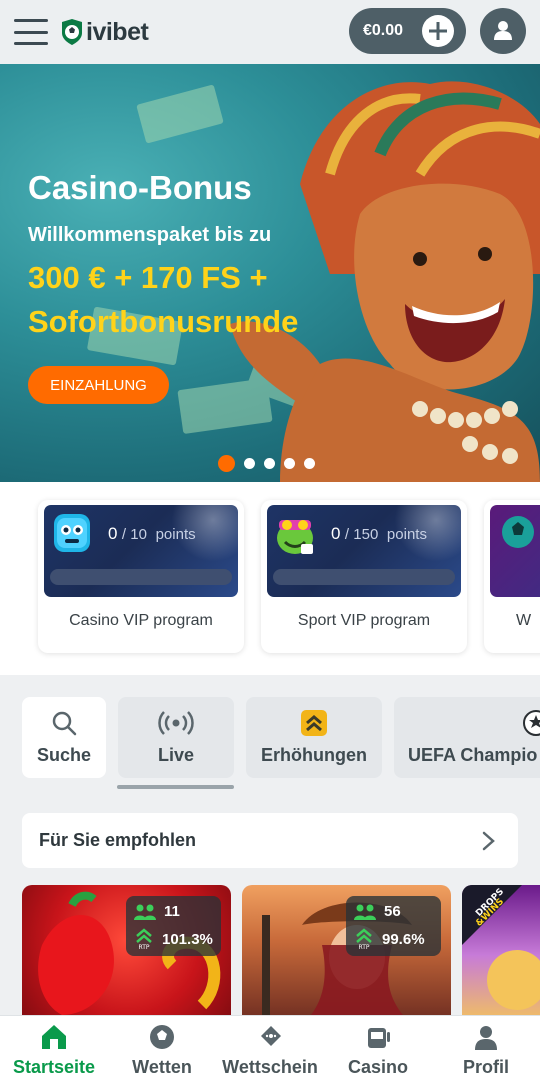  What do you see at coordinates (98, 385) in the screenshot?
I see `deposit-button: EINZAHLUNG` at bounding box center [98, 385].